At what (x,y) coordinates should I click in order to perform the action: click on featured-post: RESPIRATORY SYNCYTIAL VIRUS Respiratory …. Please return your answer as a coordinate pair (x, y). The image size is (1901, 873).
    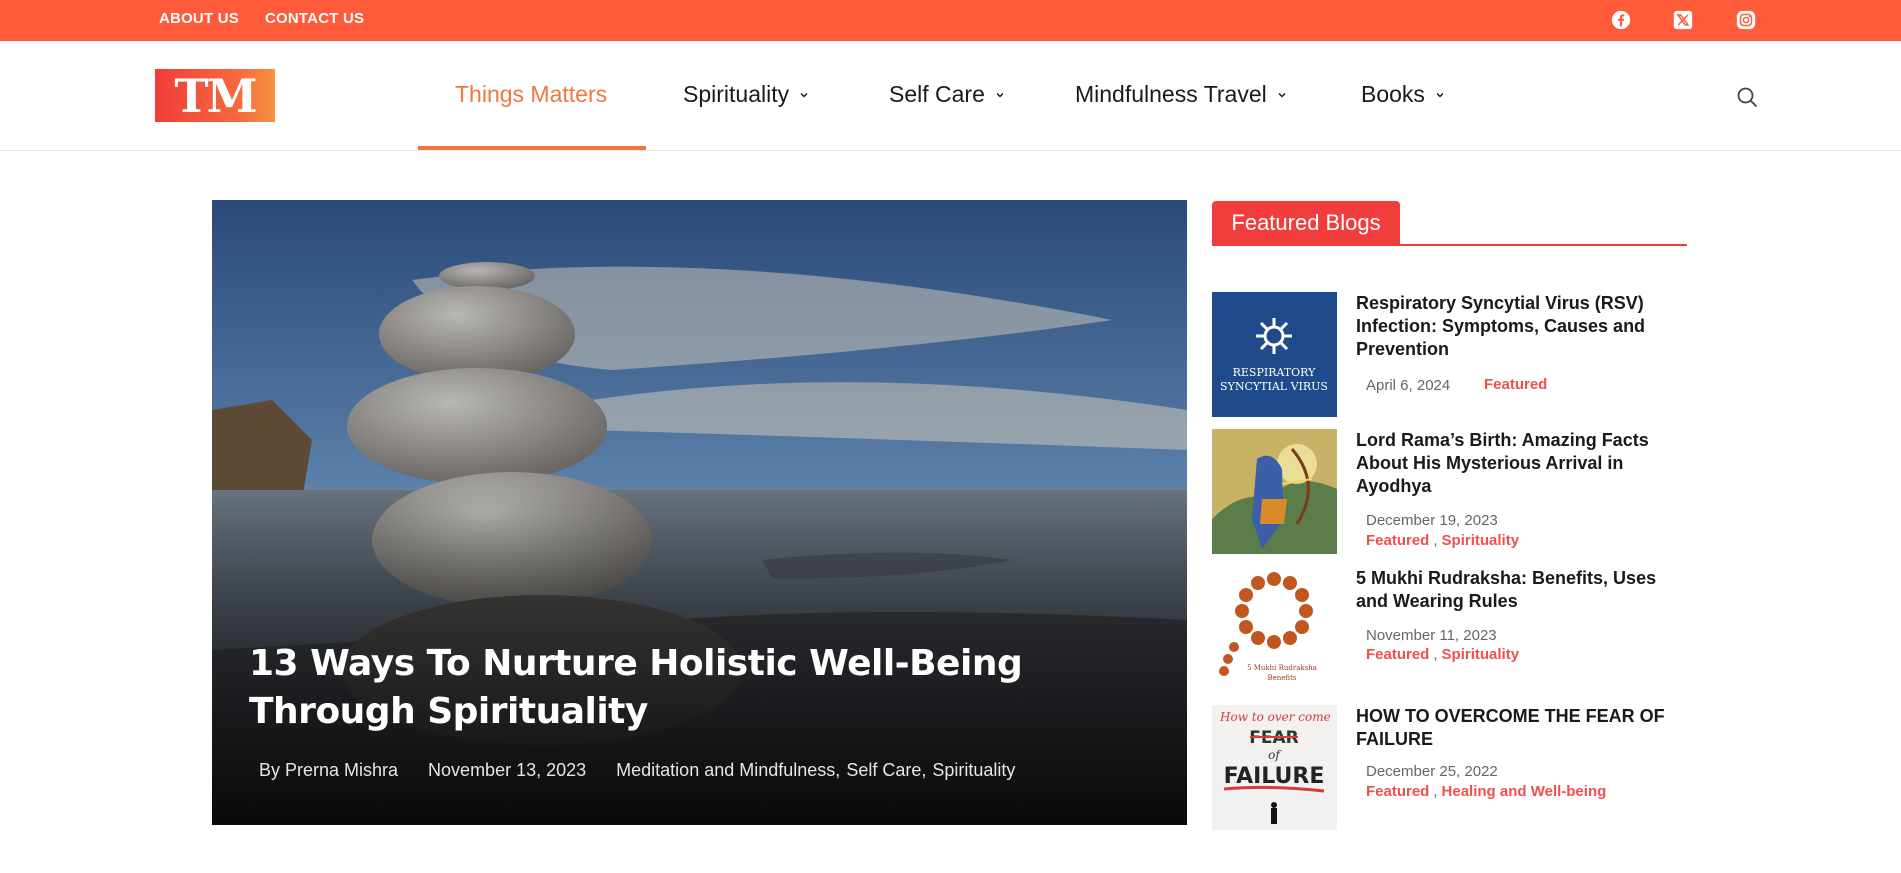
    Looking at the image, I should click on (1452, 355).